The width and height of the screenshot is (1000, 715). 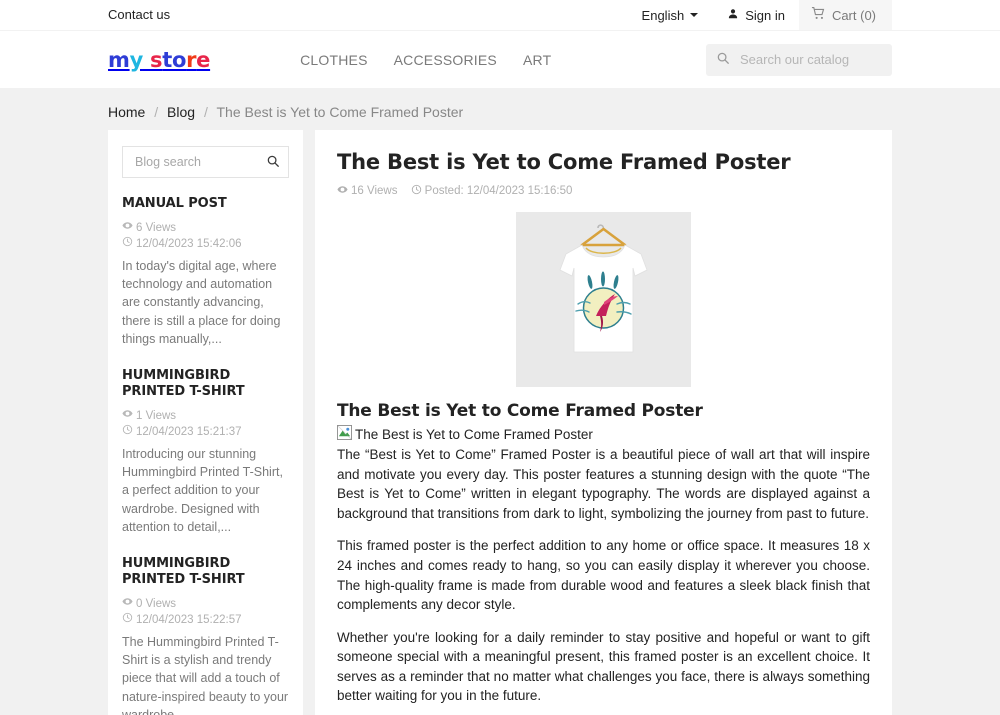 I want to click on language-selector: English, so click(x=670, y=15).